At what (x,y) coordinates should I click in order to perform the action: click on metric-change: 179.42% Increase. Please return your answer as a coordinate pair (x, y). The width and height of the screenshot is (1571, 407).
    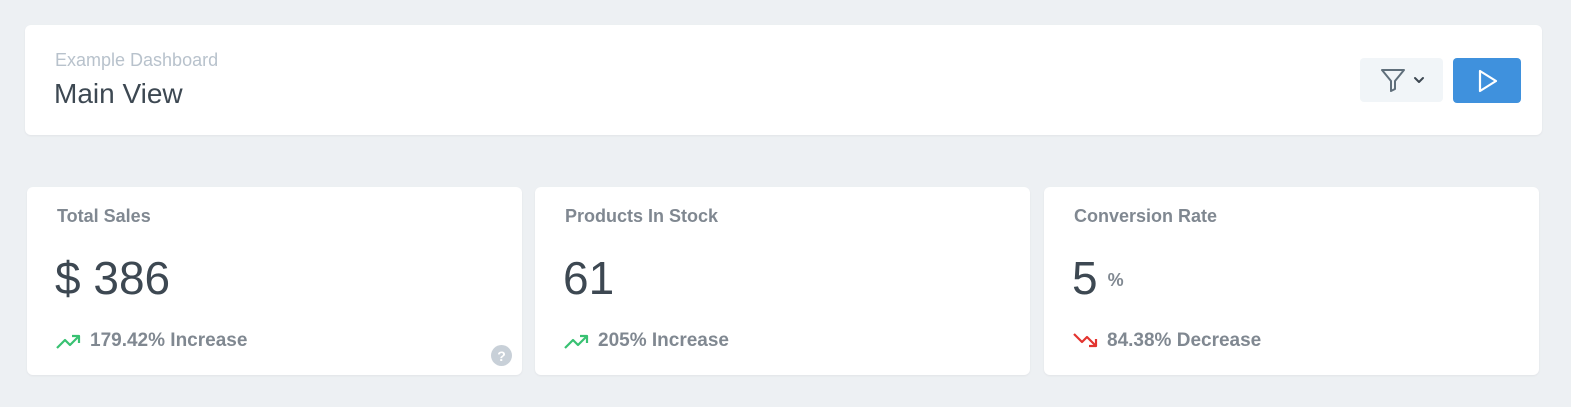
    Looking at the image, I should click on (151, 340).